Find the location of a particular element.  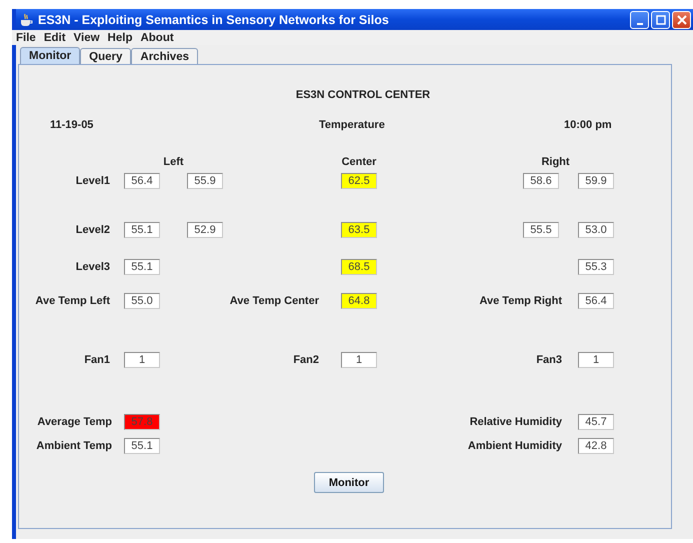

field-label: Fan2 is located at coordinates (306, 360).